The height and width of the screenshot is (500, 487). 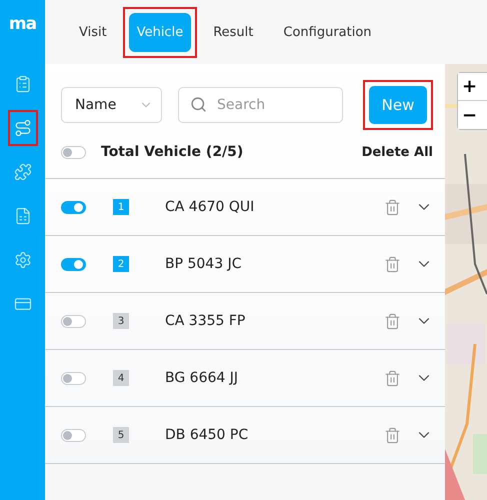 I want to click on route-icon, so click(x=23, y=128).